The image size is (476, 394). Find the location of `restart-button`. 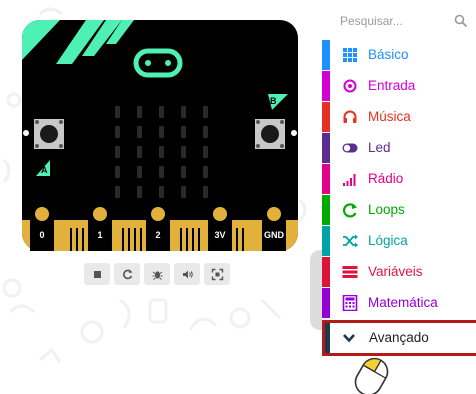

restart-button is located at coordinates (127, 274).